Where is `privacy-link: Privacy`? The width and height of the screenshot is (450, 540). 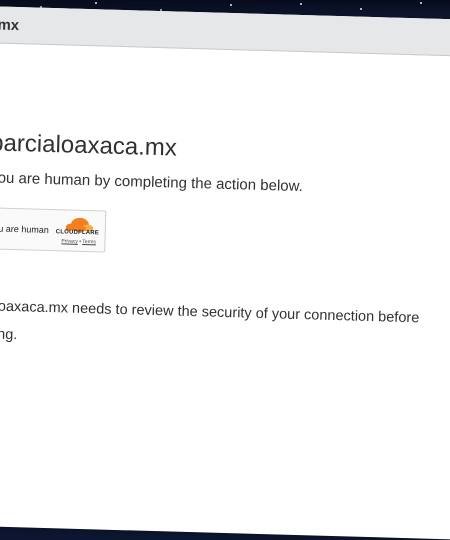
privacy-link: Privacy is located at coordinates (69, 241).